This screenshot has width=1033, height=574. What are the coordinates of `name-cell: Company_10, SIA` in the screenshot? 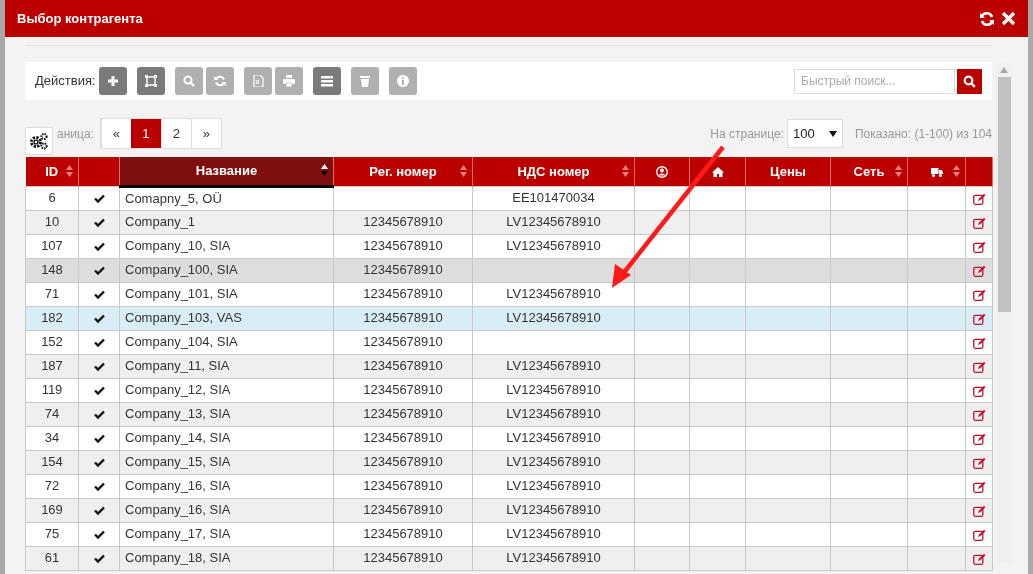 It's located at (178, 246).